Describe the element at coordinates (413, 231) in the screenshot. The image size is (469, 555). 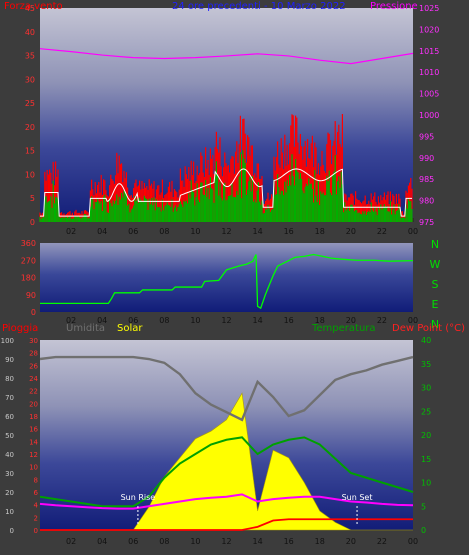
I see `wind-x-tick: 00` at that location.